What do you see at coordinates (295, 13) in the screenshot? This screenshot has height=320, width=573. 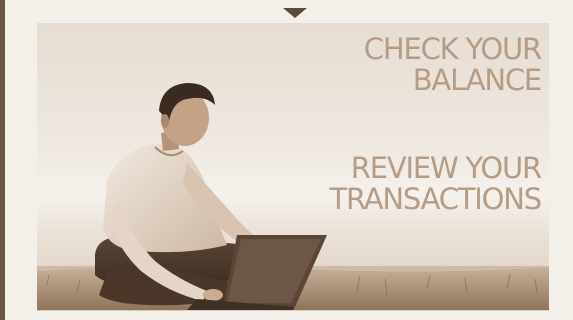 I see `pointer-arrow-icon` at bounding box center [295, 13].